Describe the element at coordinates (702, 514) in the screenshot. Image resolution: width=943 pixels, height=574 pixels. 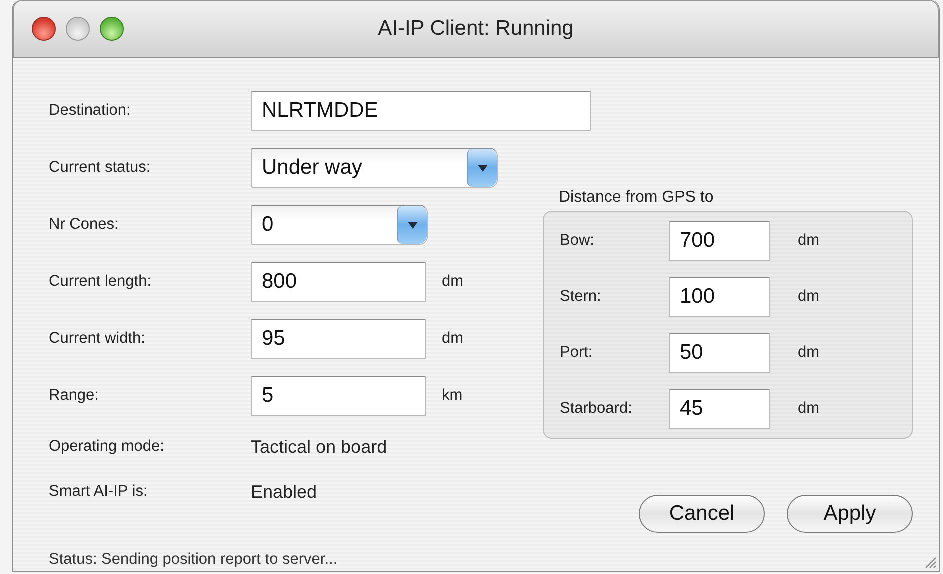
I see `cancel-button: Cancel` at that location.